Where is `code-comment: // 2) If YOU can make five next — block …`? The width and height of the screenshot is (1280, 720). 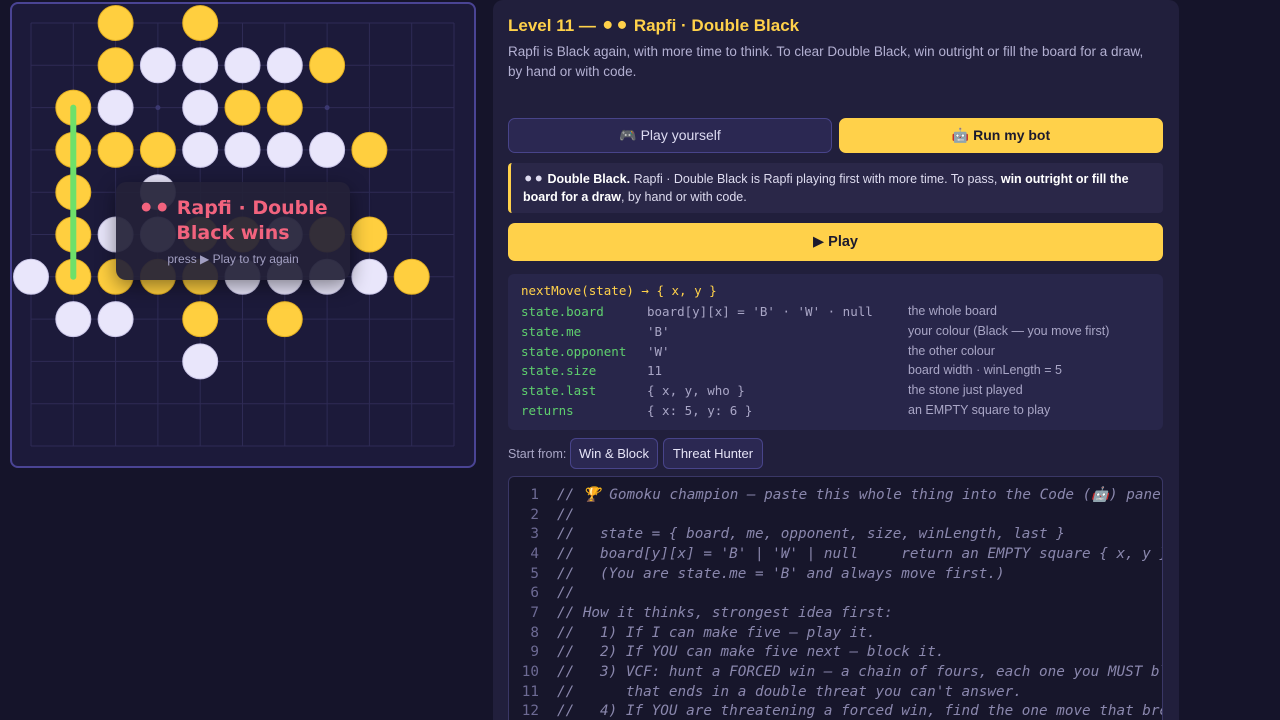 code-comment: // 2) If YOU can make five next — block … is located at coordinates (751, 652).